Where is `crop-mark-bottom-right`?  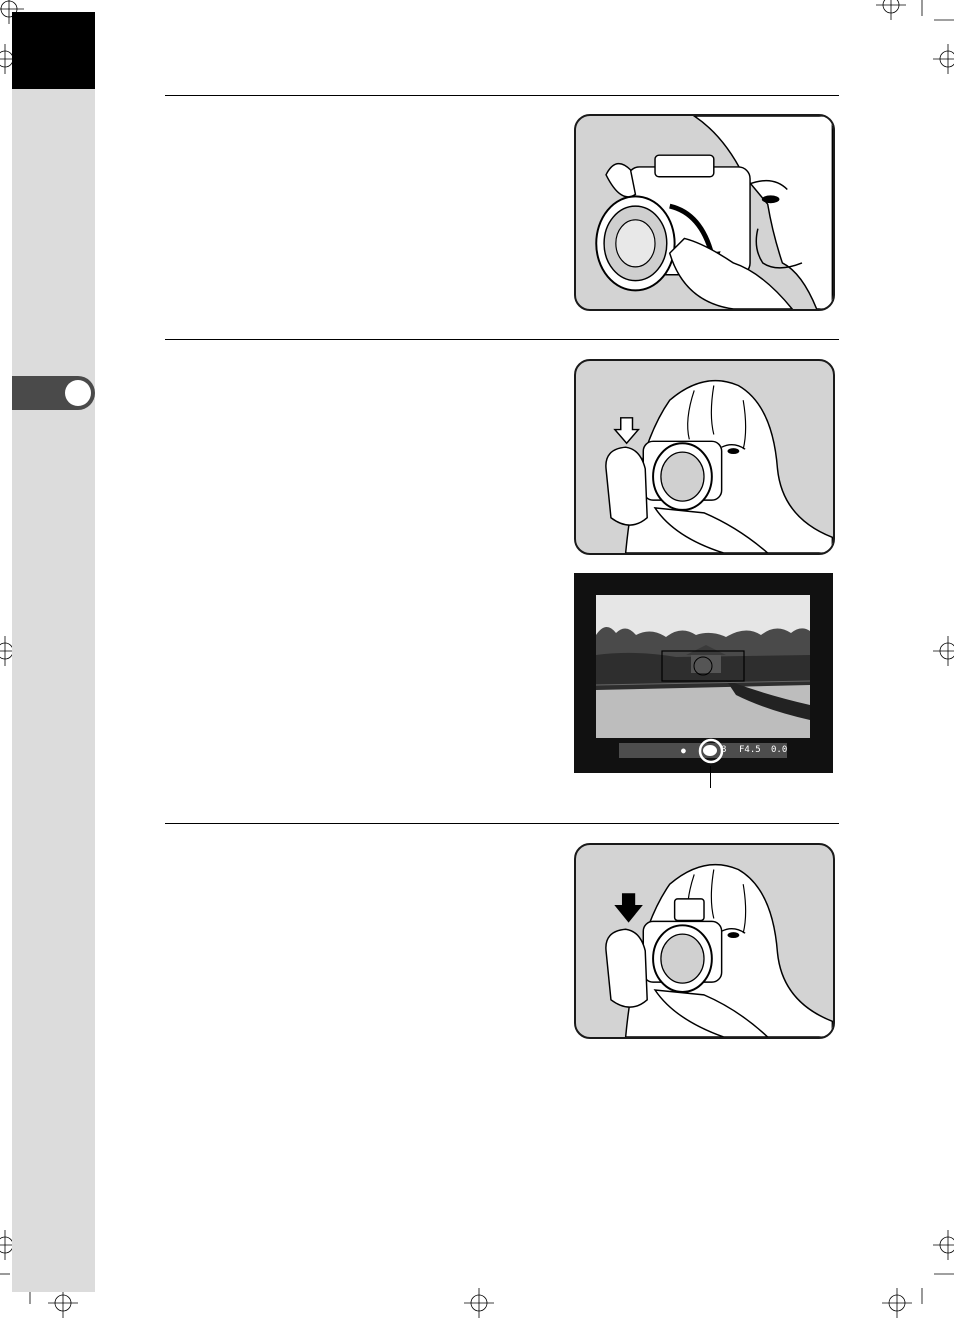
crop-mark-bottom-right is located at coordinates (937, 1288).